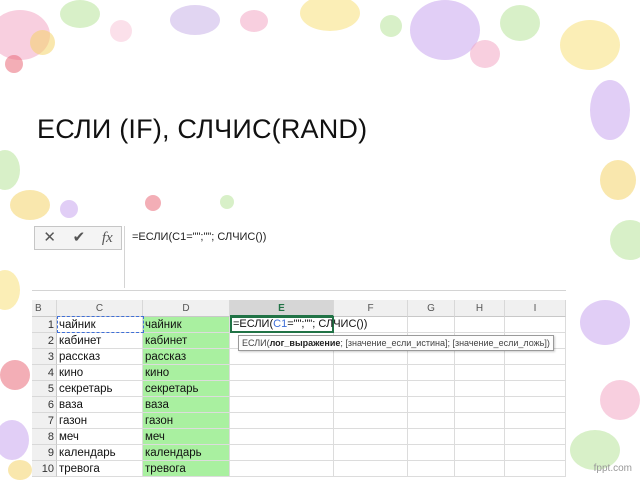 Image resolution: width=640 pixels, height=480 pixels. What do you see at coordinates (186, 405) in the screenshot?
I see `cell-d: ваза` at bounding box center [186, 405].